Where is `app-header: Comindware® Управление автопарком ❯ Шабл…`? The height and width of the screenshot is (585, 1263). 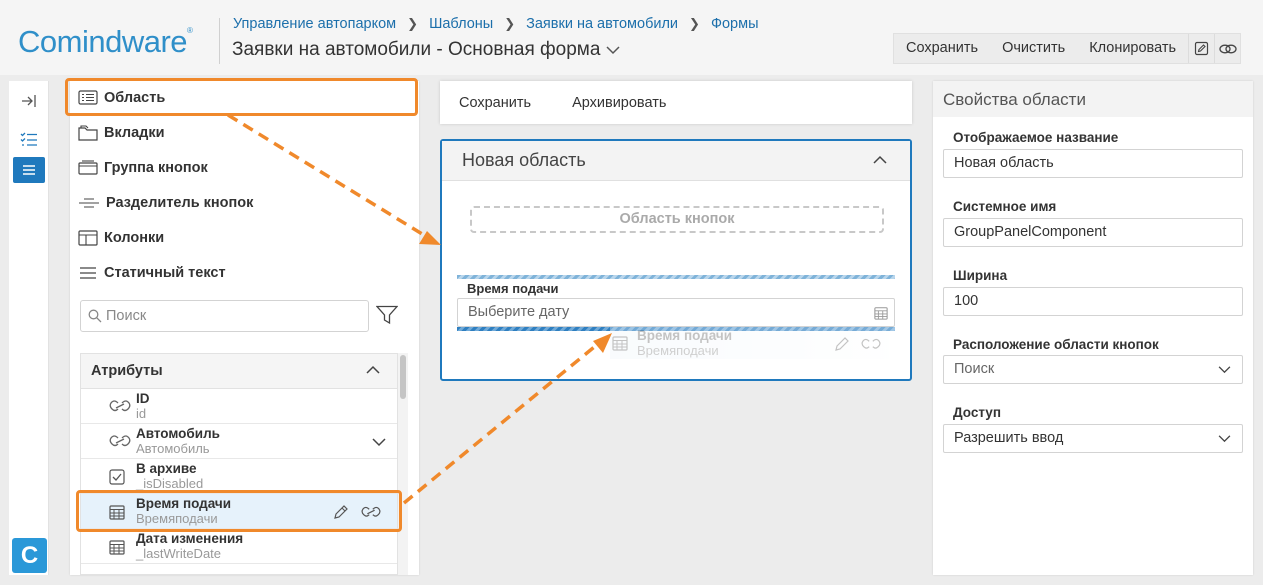 app-header: Comindware® Управление автопарком ❯ Шабл… is located at coordinates (631, 37).